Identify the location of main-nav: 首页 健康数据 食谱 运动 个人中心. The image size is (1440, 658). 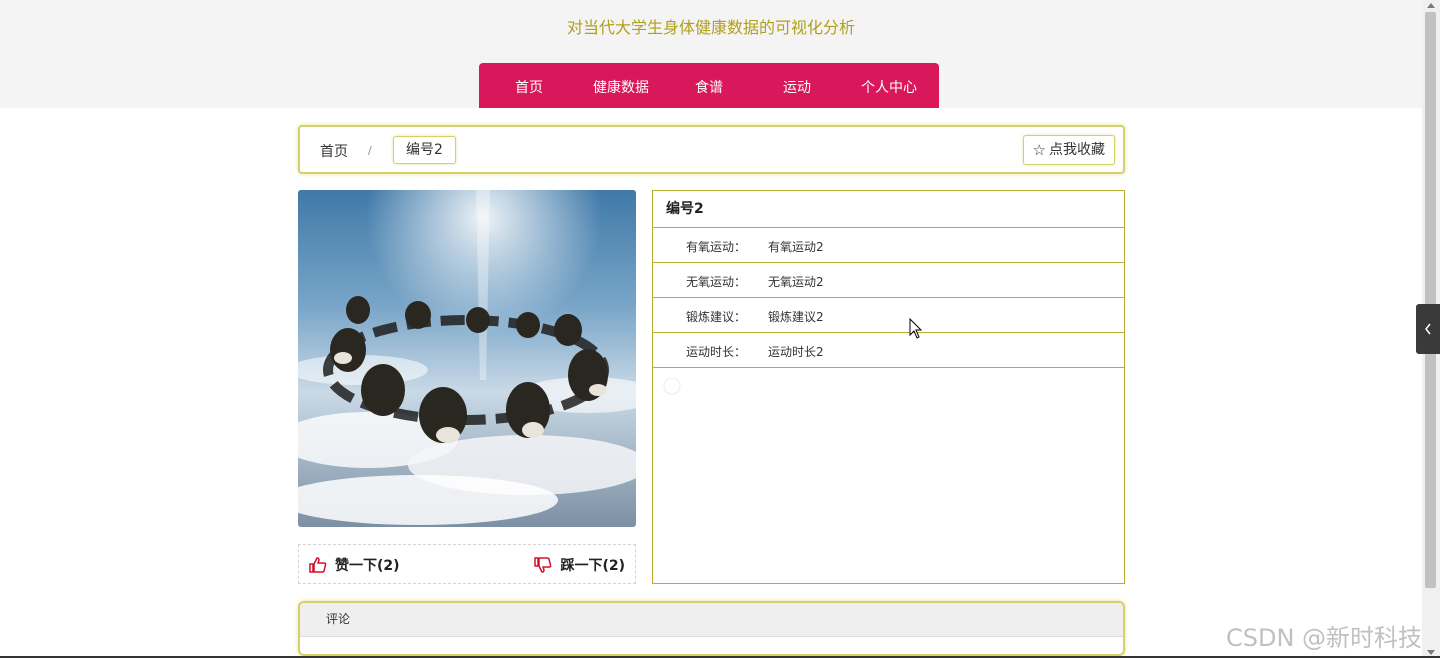
(709, 85).